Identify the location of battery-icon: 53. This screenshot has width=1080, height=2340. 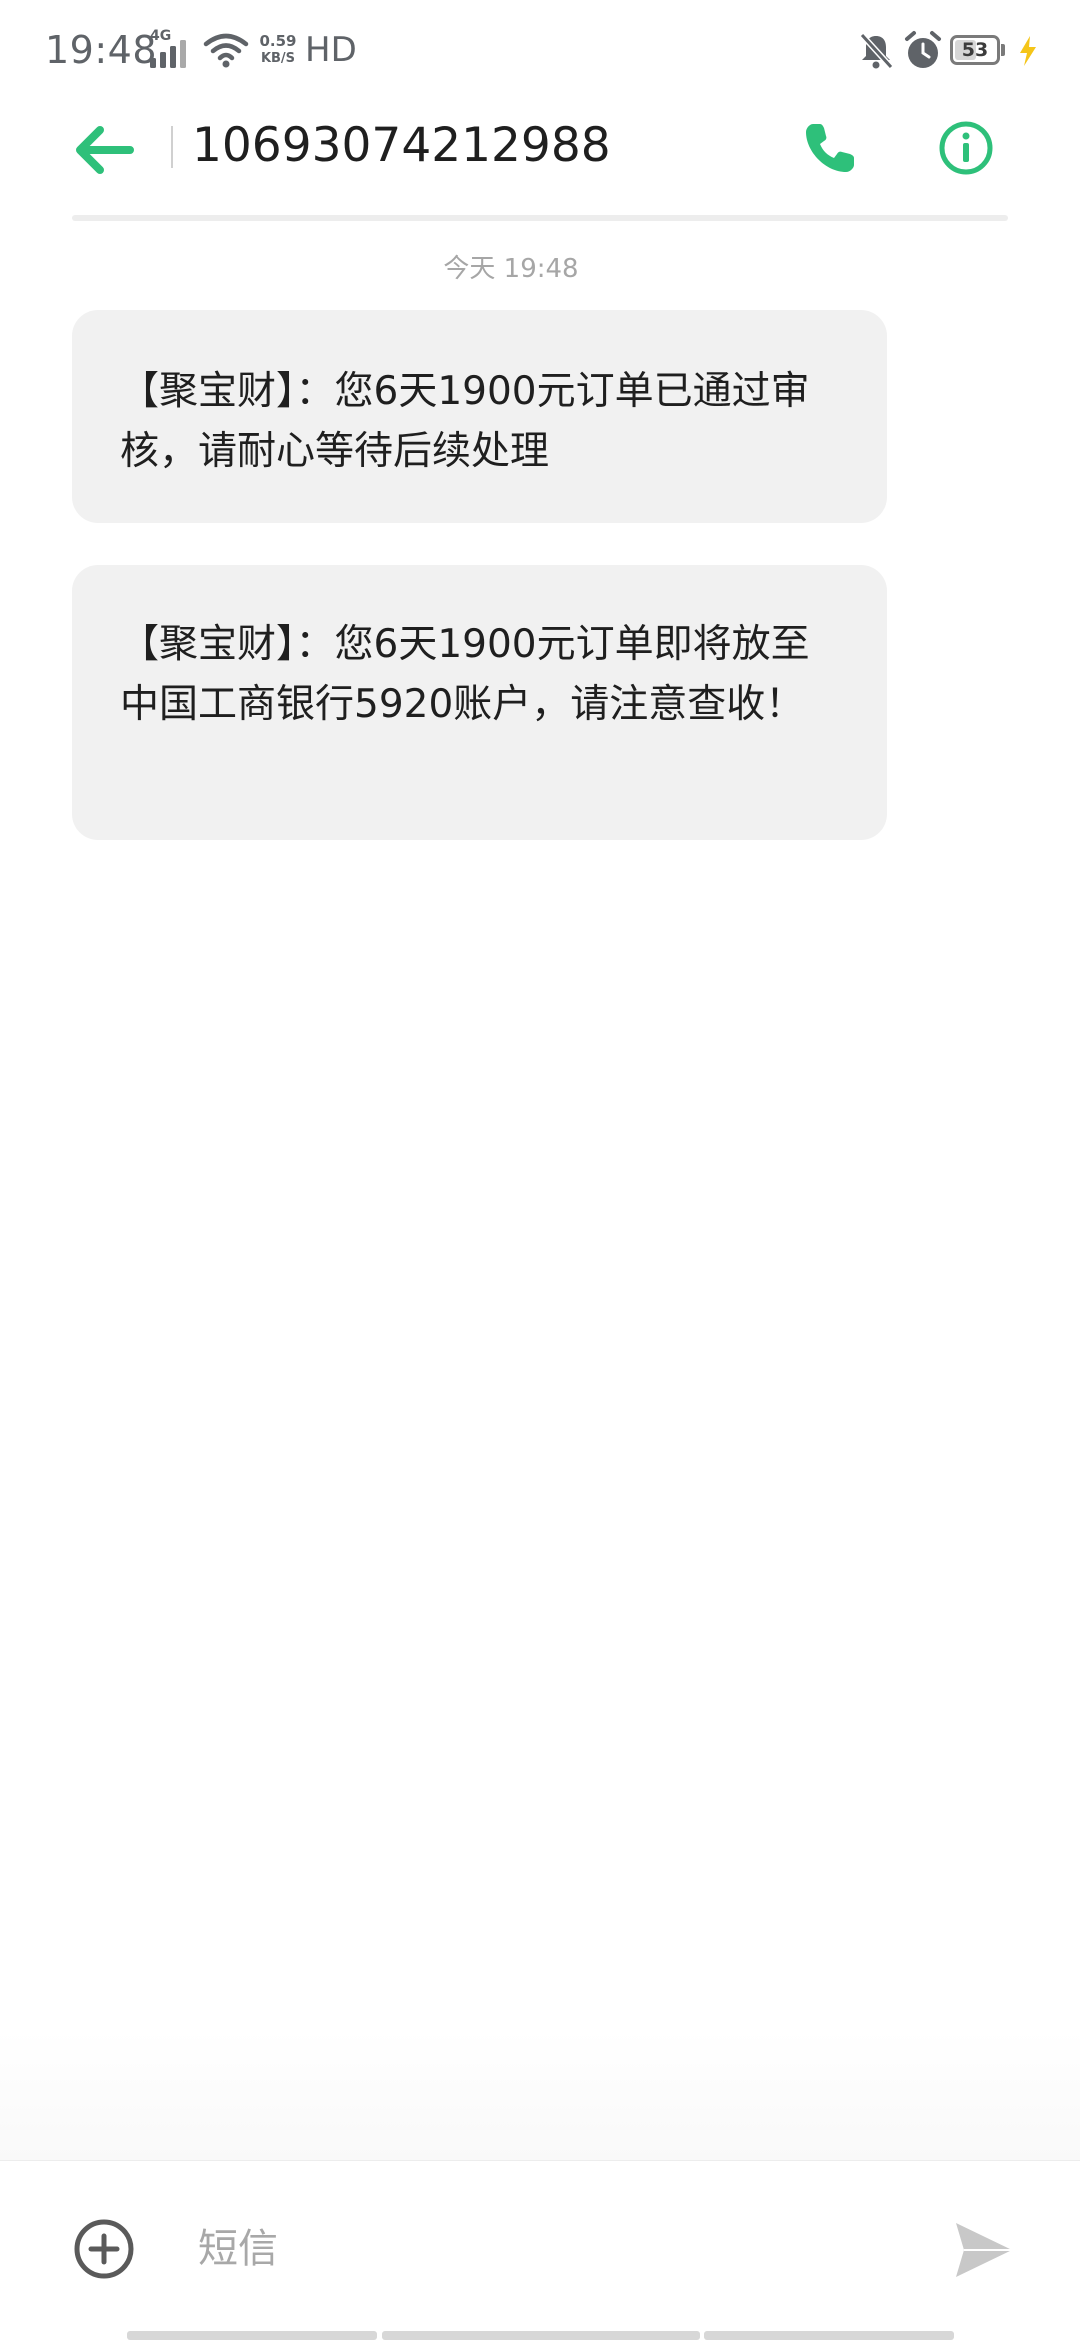
(975, 50).